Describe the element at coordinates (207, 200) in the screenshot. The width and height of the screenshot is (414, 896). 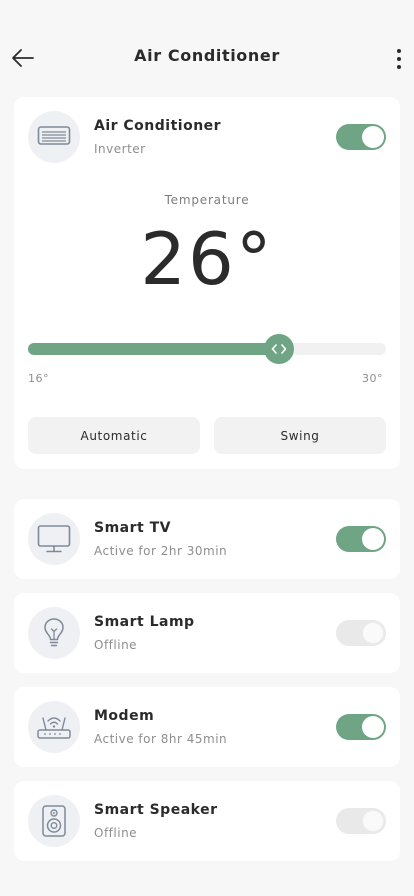
I see `temperature-label: Temperature` at that location.